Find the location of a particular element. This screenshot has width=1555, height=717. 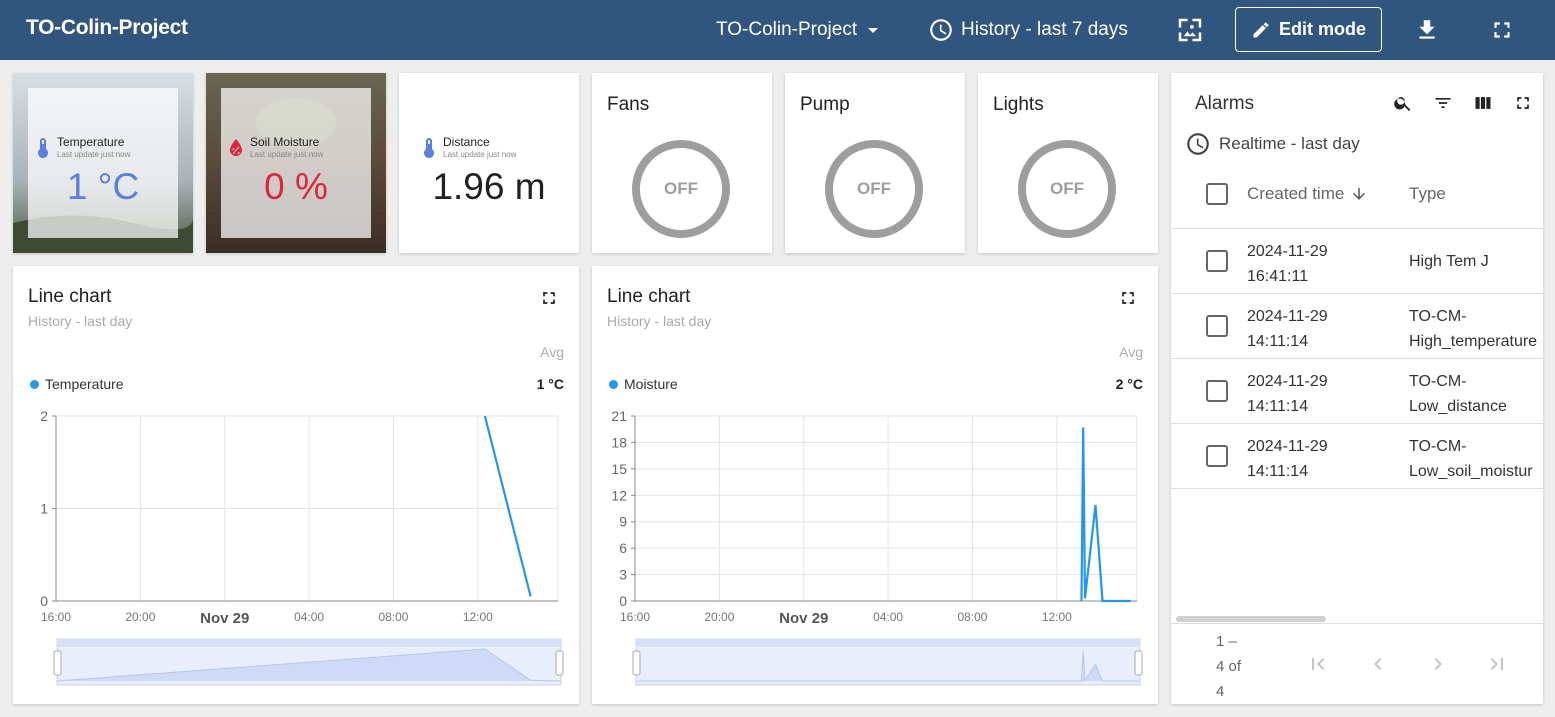

created-time-cell: 2024-11-29 14:11:14 is located at coordinates (1287, 394).